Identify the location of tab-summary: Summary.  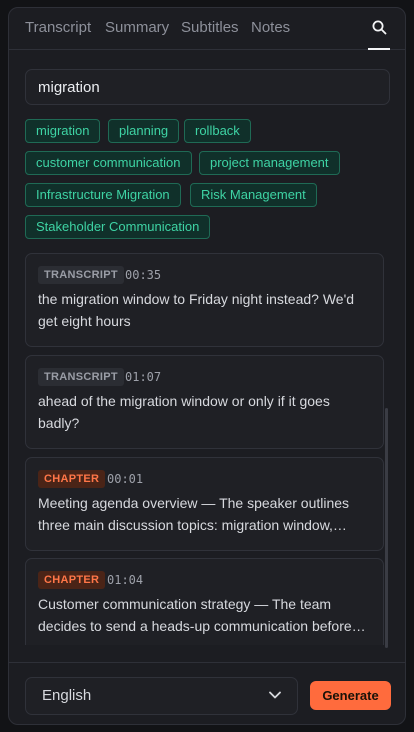
(137, 28).